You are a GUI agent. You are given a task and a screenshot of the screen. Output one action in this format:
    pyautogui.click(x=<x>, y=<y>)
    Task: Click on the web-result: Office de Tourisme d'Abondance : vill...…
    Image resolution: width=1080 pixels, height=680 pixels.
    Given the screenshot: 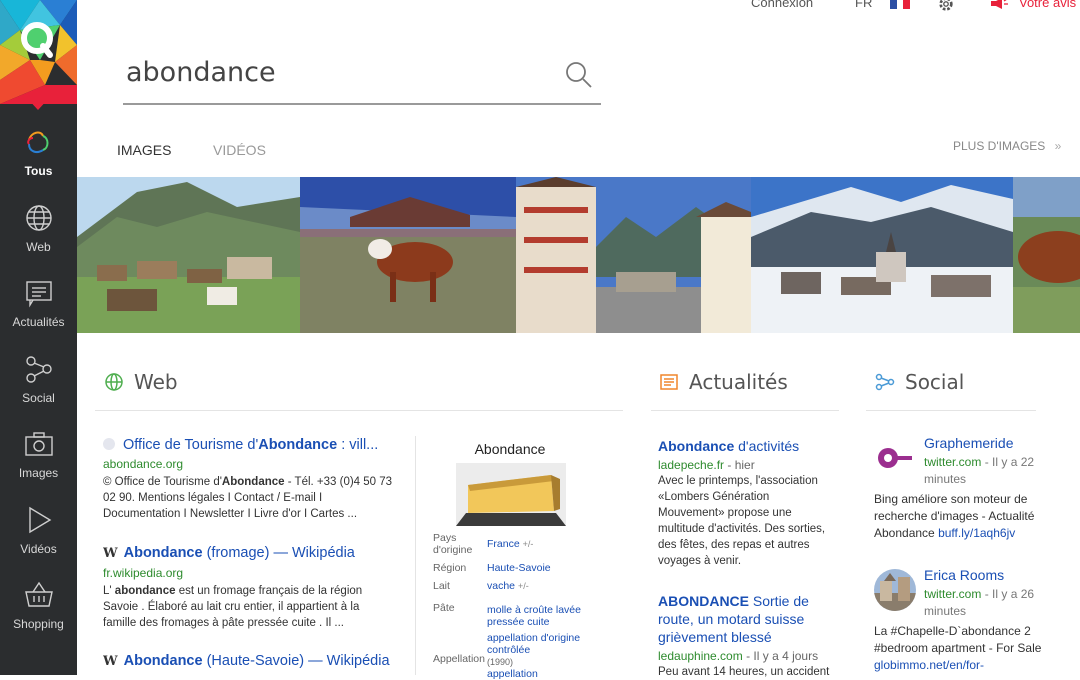 What is the action you would take?
    pyautogui.click(x=248, y=479)
    